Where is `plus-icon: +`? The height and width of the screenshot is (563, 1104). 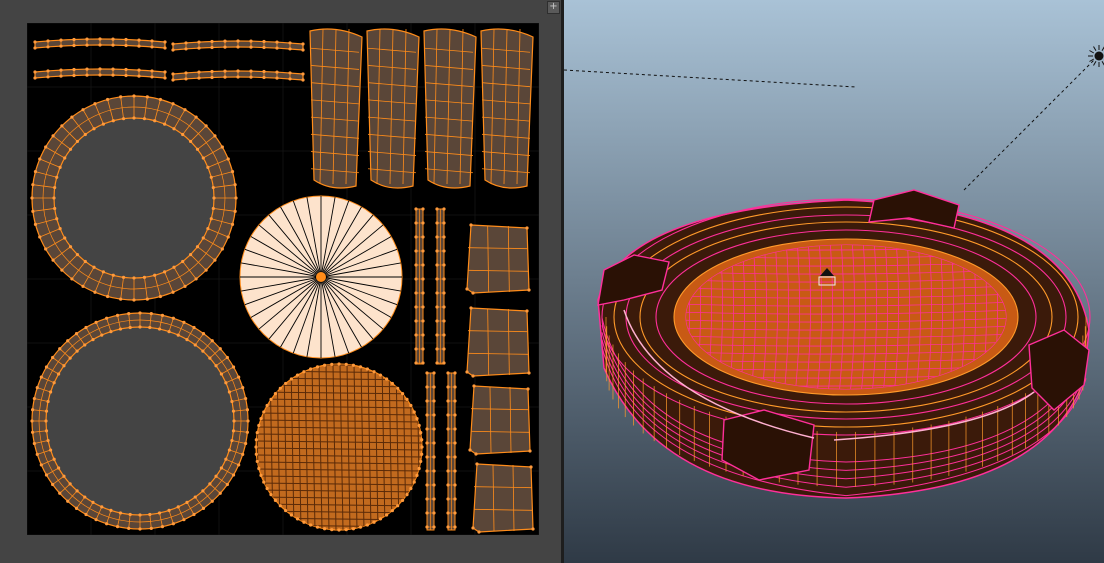
plus-icon: + is located at coordinates (553, 7).